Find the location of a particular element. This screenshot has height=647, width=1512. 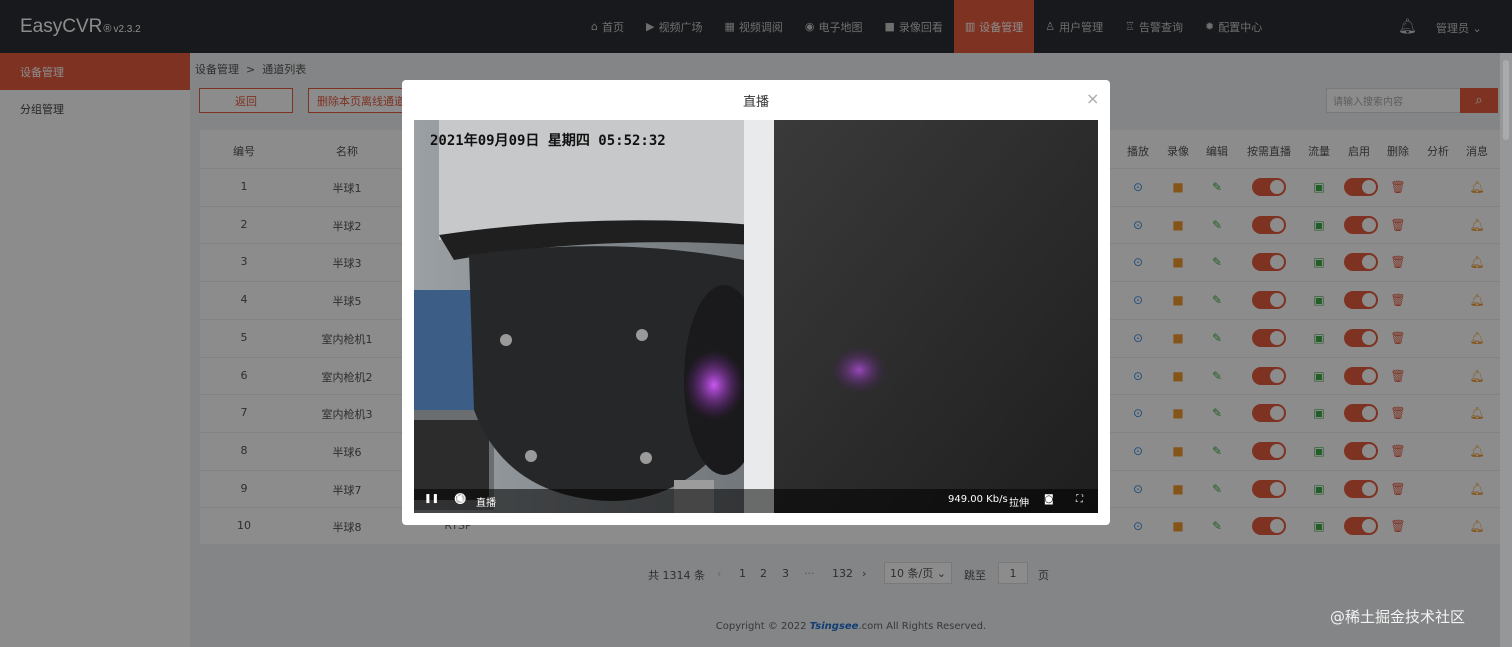

video-control-bar: ❚❚ 🔇 直播 949.00 Kb/s 拉伸 ◙ ⛶ is located at coordinates (756, 501).